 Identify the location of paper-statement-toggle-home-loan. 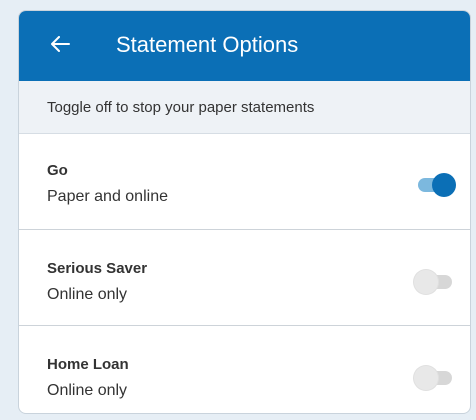
(433, 378).